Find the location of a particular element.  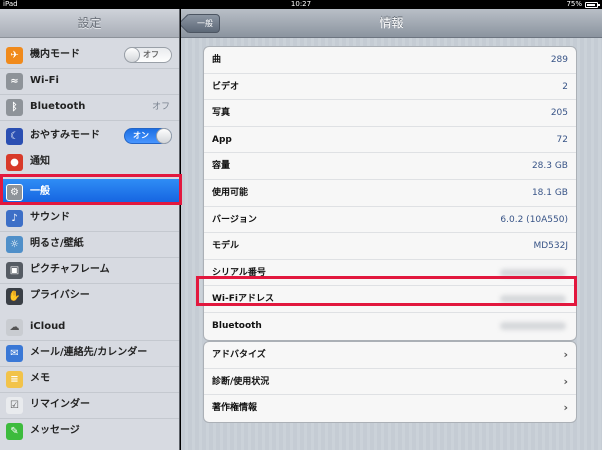

about-row-label: App is located at coordinates (222, 139).